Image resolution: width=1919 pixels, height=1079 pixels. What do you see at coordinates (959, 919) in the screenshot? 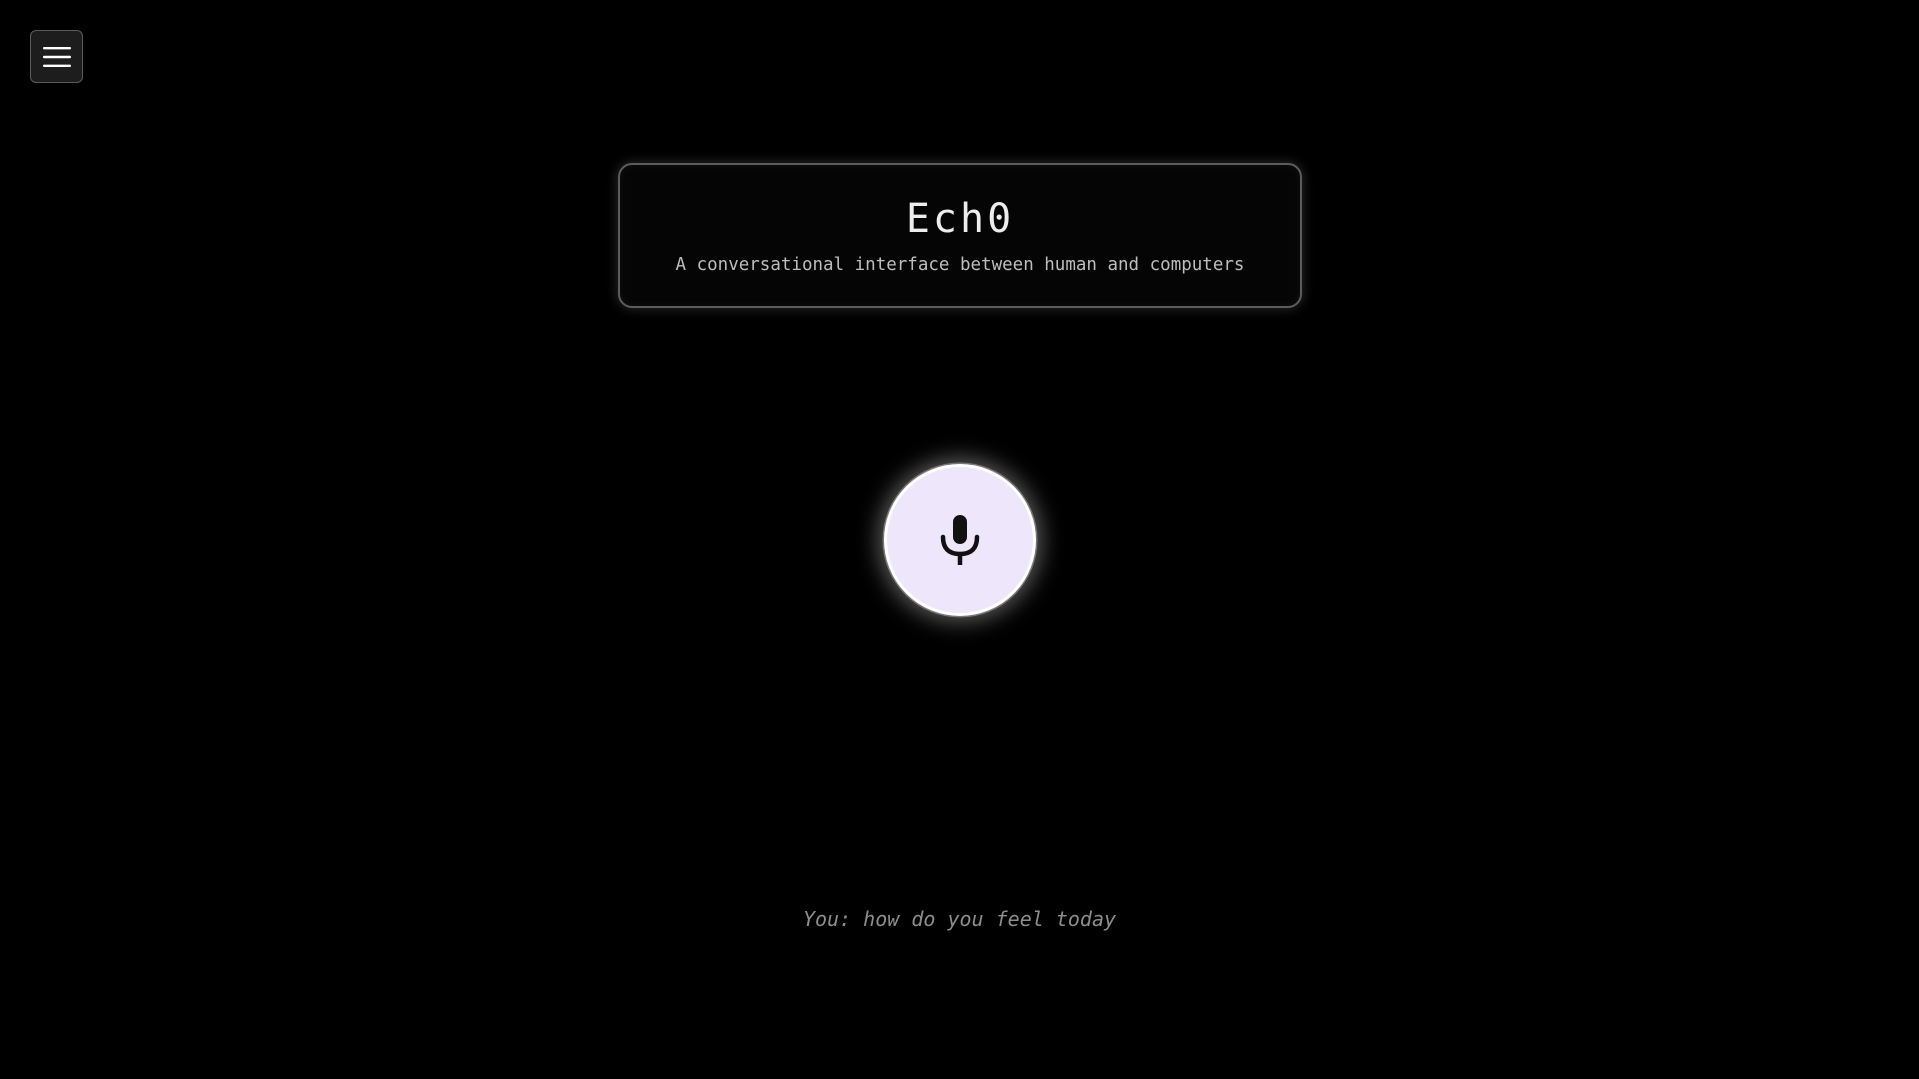
I see `transcript-text: You: how do you feel today` at bounding box center [959, 919].